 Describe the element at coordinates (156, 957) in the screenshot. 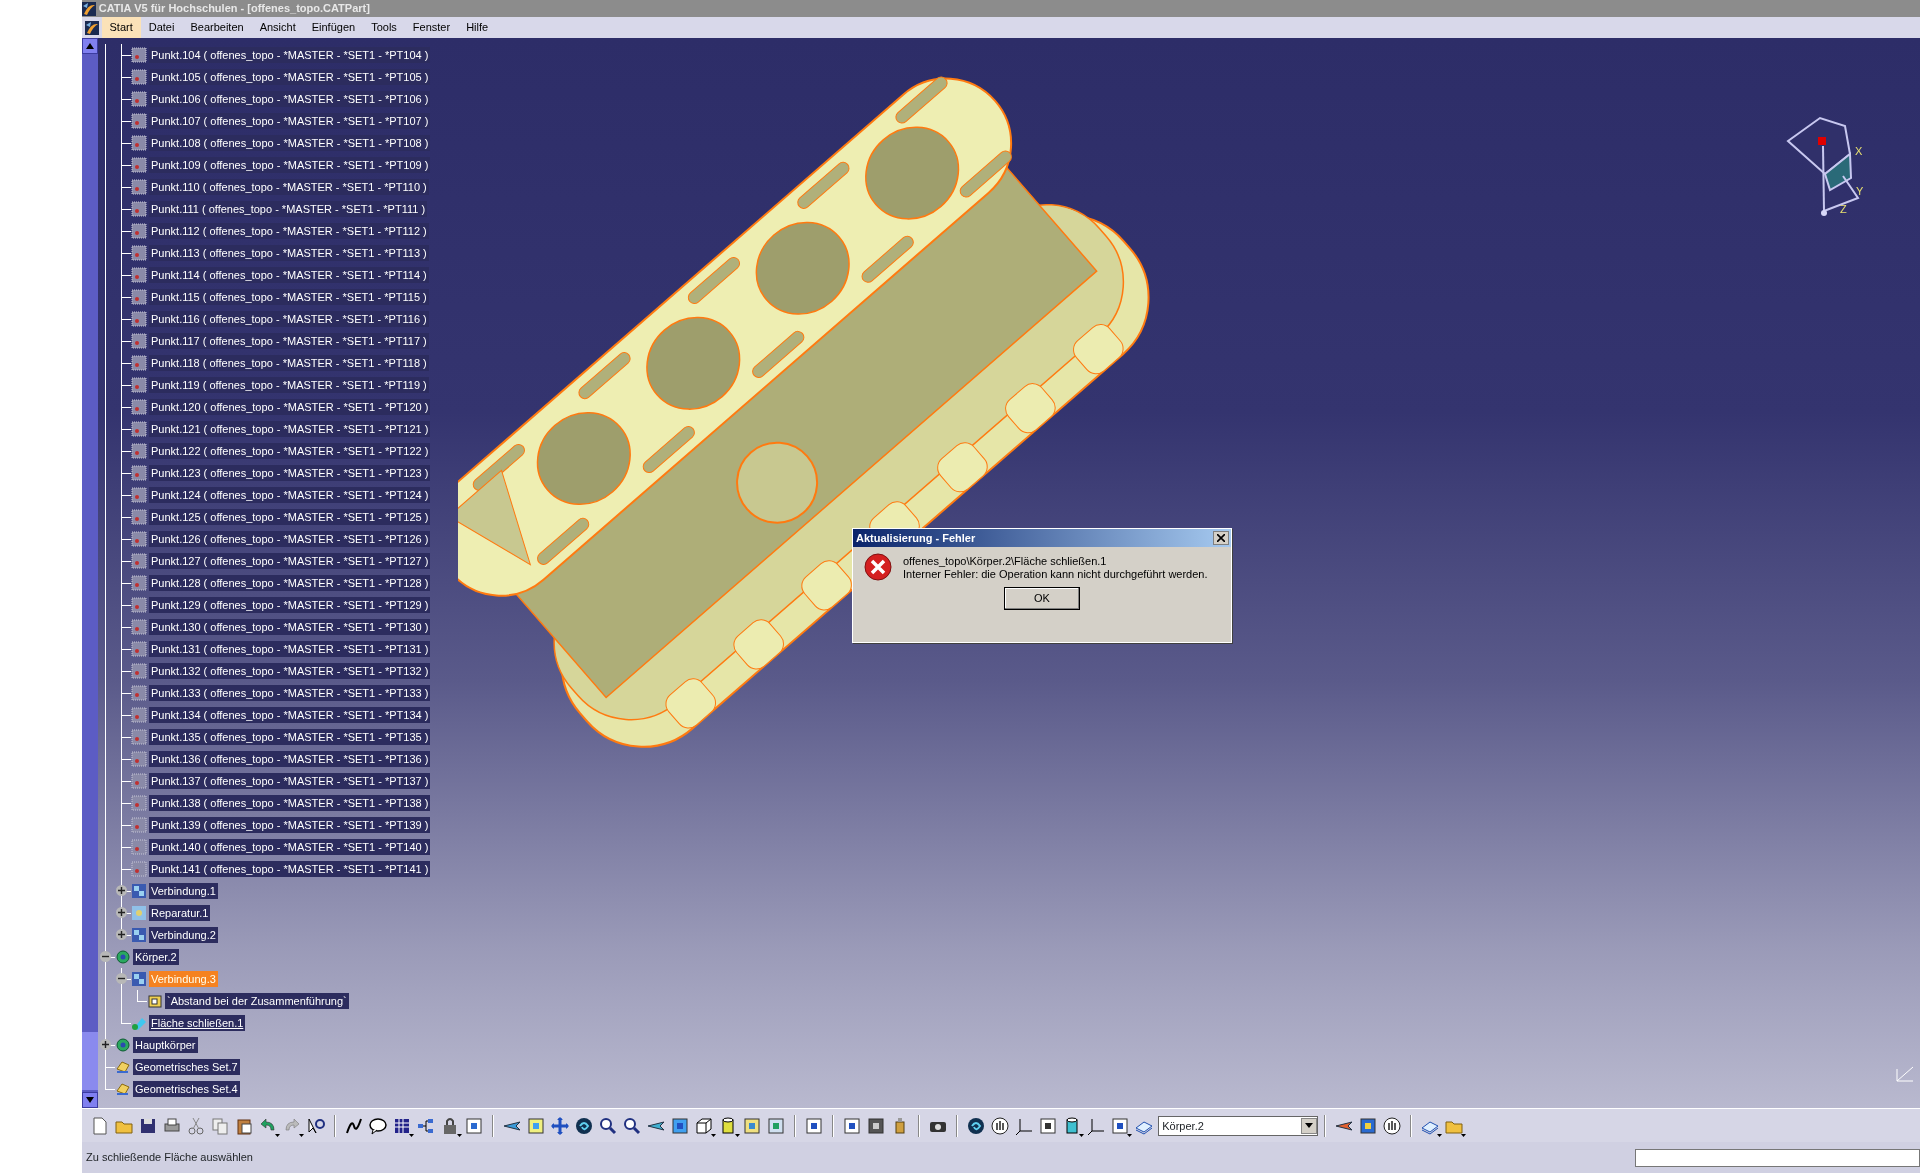

I see `tree-item: Körper.2` at that location.